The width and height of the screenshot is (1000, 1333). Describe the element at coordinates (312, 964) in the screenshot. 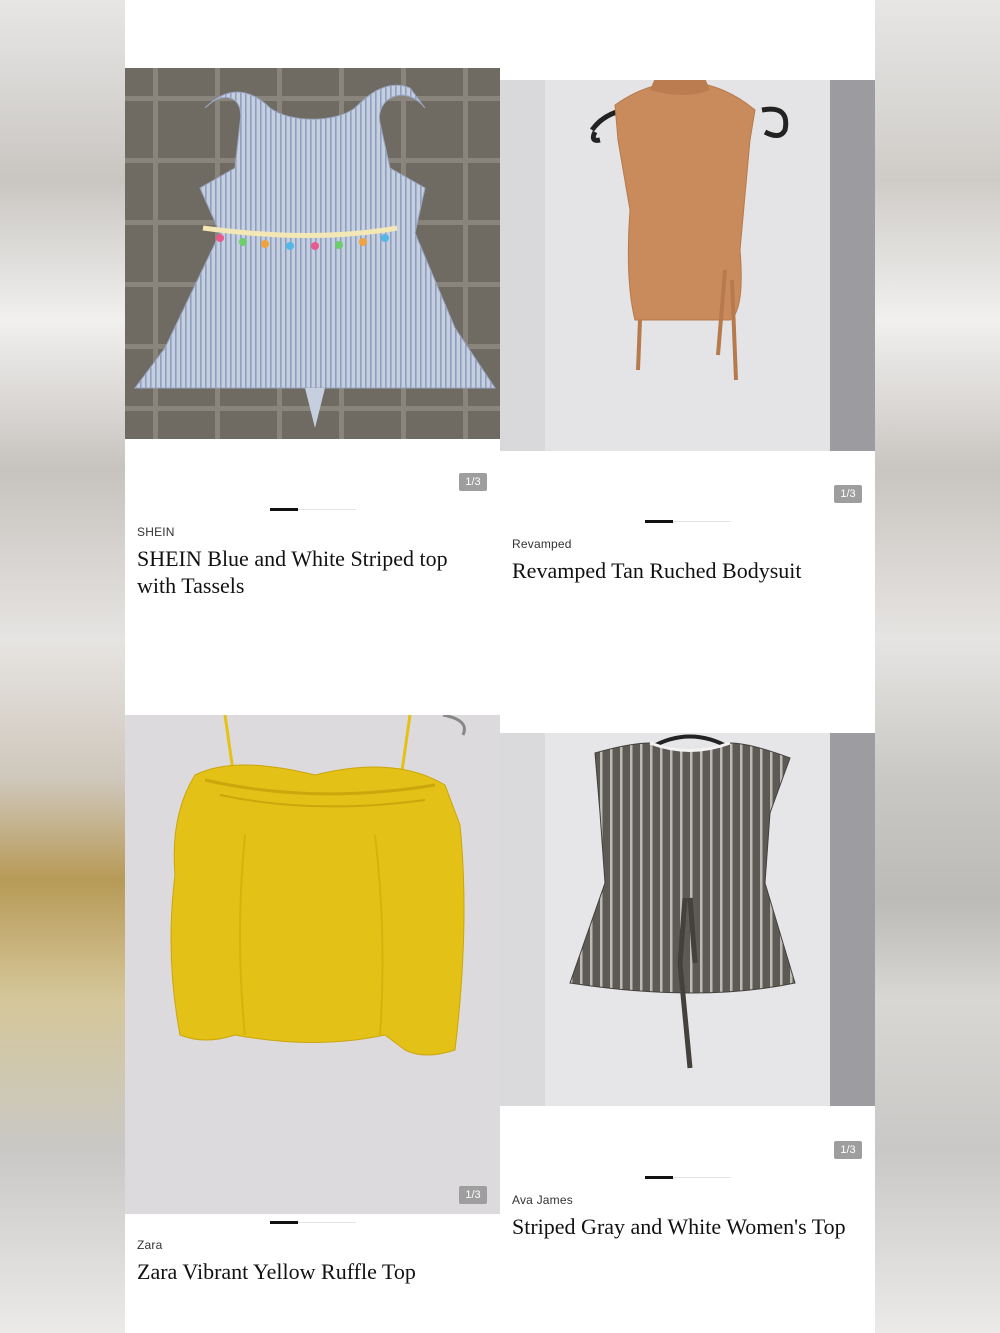

I see `yellow-ruffle-top-photo` at that location.